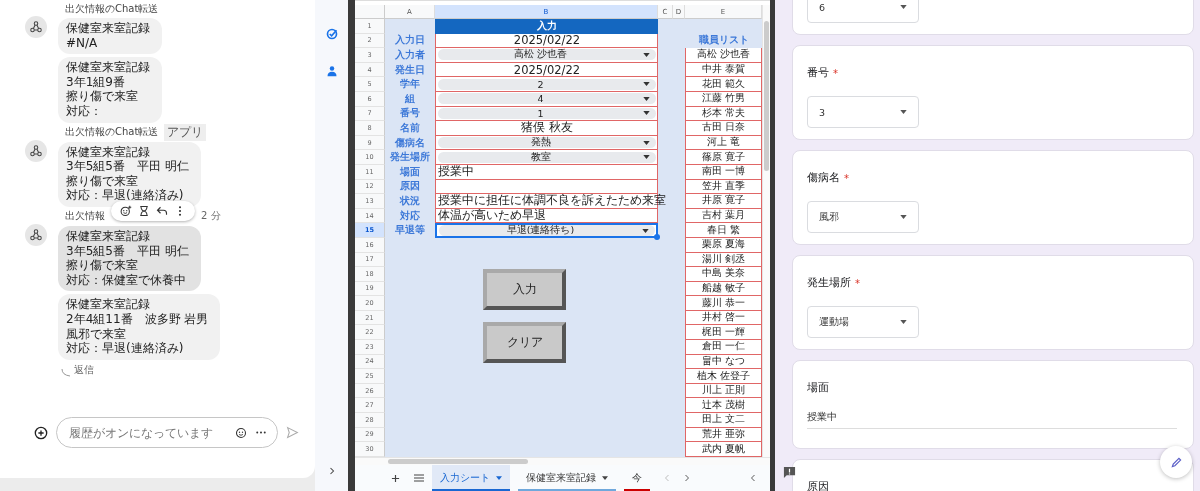 This screenshot has width=1200, height=491. Describe the element at coordinates (395, 478) in the screenshot. I see `add-sheet-icon` at that location.